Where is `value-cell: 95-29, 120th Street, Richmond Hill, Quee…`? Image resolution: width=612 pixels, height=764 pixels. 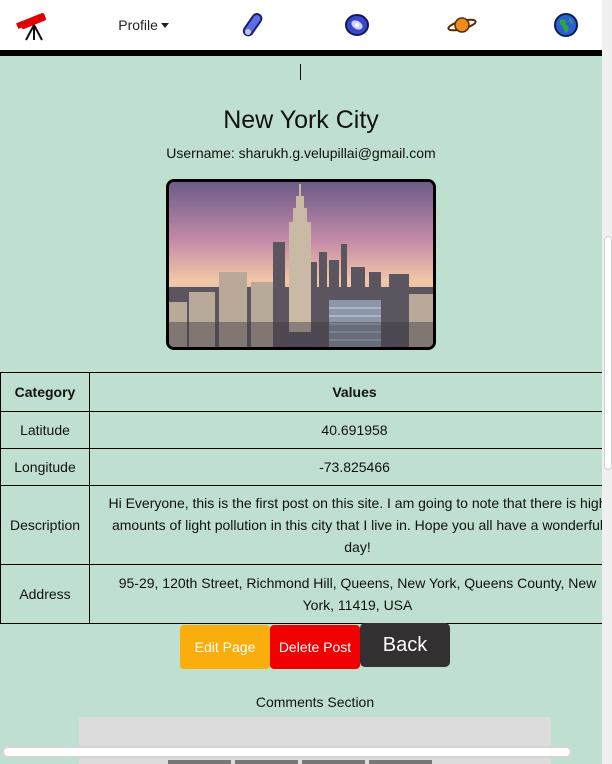 value-cell: 95-29, 120th Street, Richmond Hill, Quee… is located at coordinates (350, 594).